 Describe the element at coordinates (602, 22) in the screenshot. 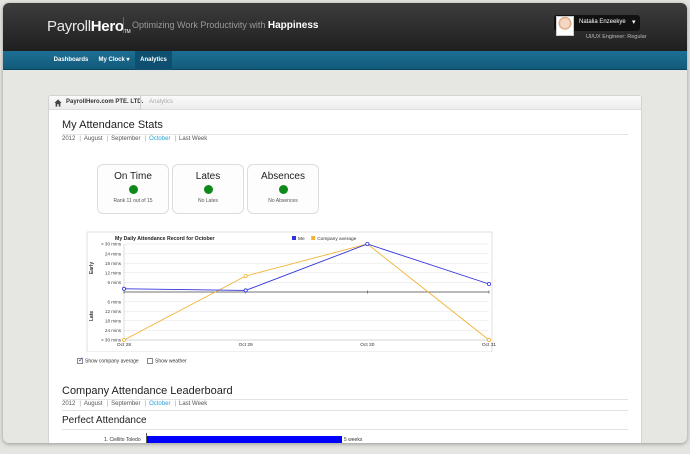

I see `user-name: Natalia Enzeekye` at that location.